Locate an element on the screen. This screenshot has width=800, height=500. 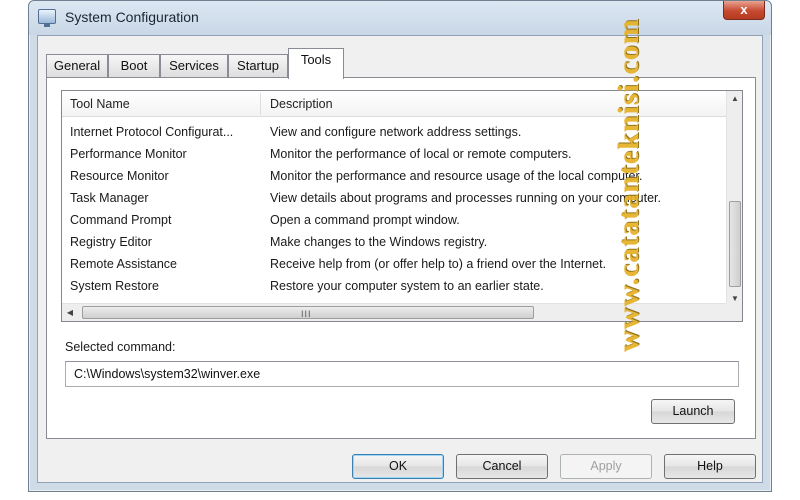
tool-name: Resource Monitor is located at coordinates (119, 176).